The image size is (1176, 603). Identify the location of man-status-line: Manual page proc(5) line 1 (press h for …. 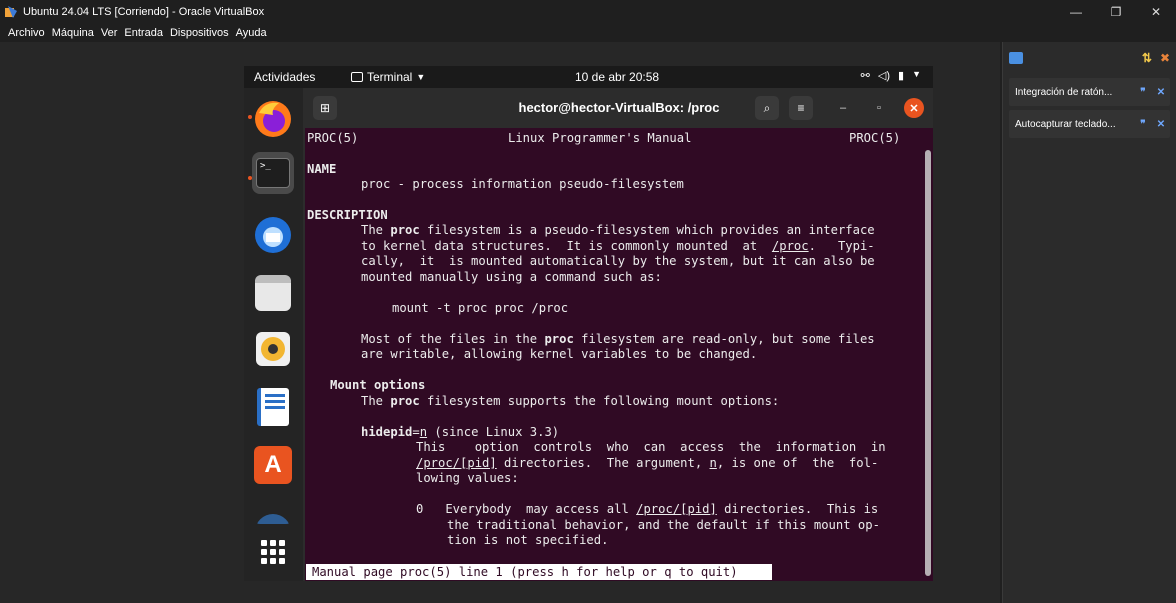
(539, 572).